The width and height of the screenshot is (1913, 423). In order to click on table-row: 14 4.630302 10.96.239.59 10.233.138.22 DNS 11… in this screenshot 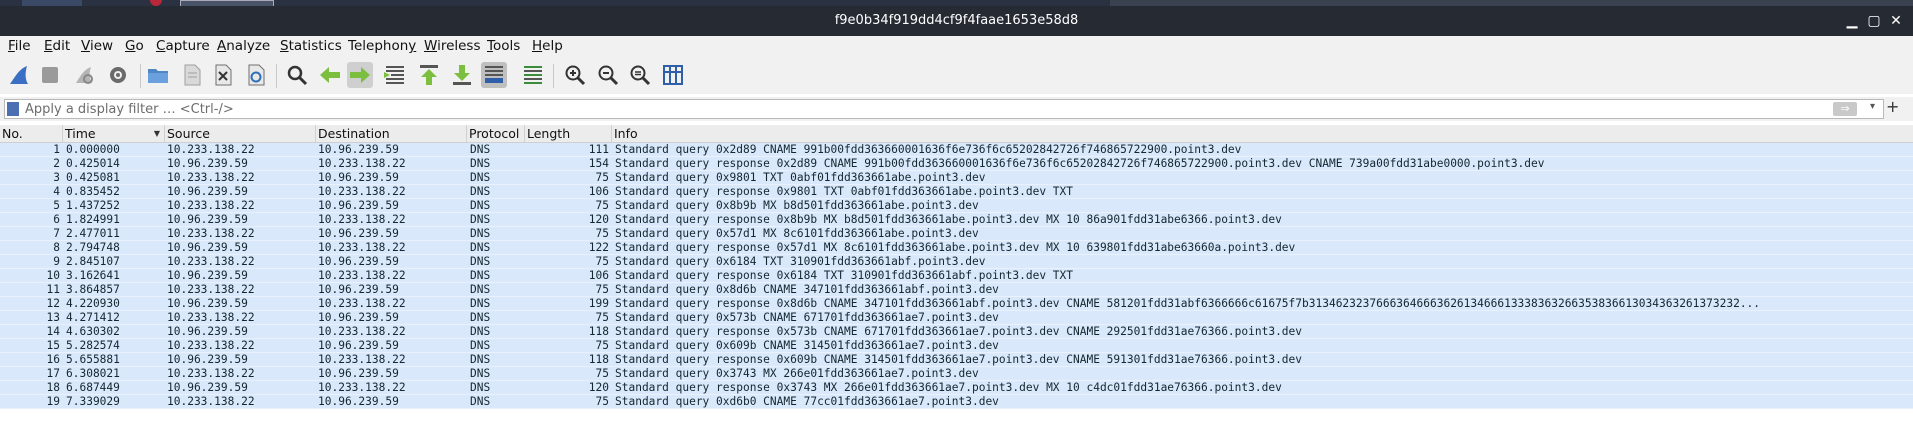, I will do `click(956, 332)`.